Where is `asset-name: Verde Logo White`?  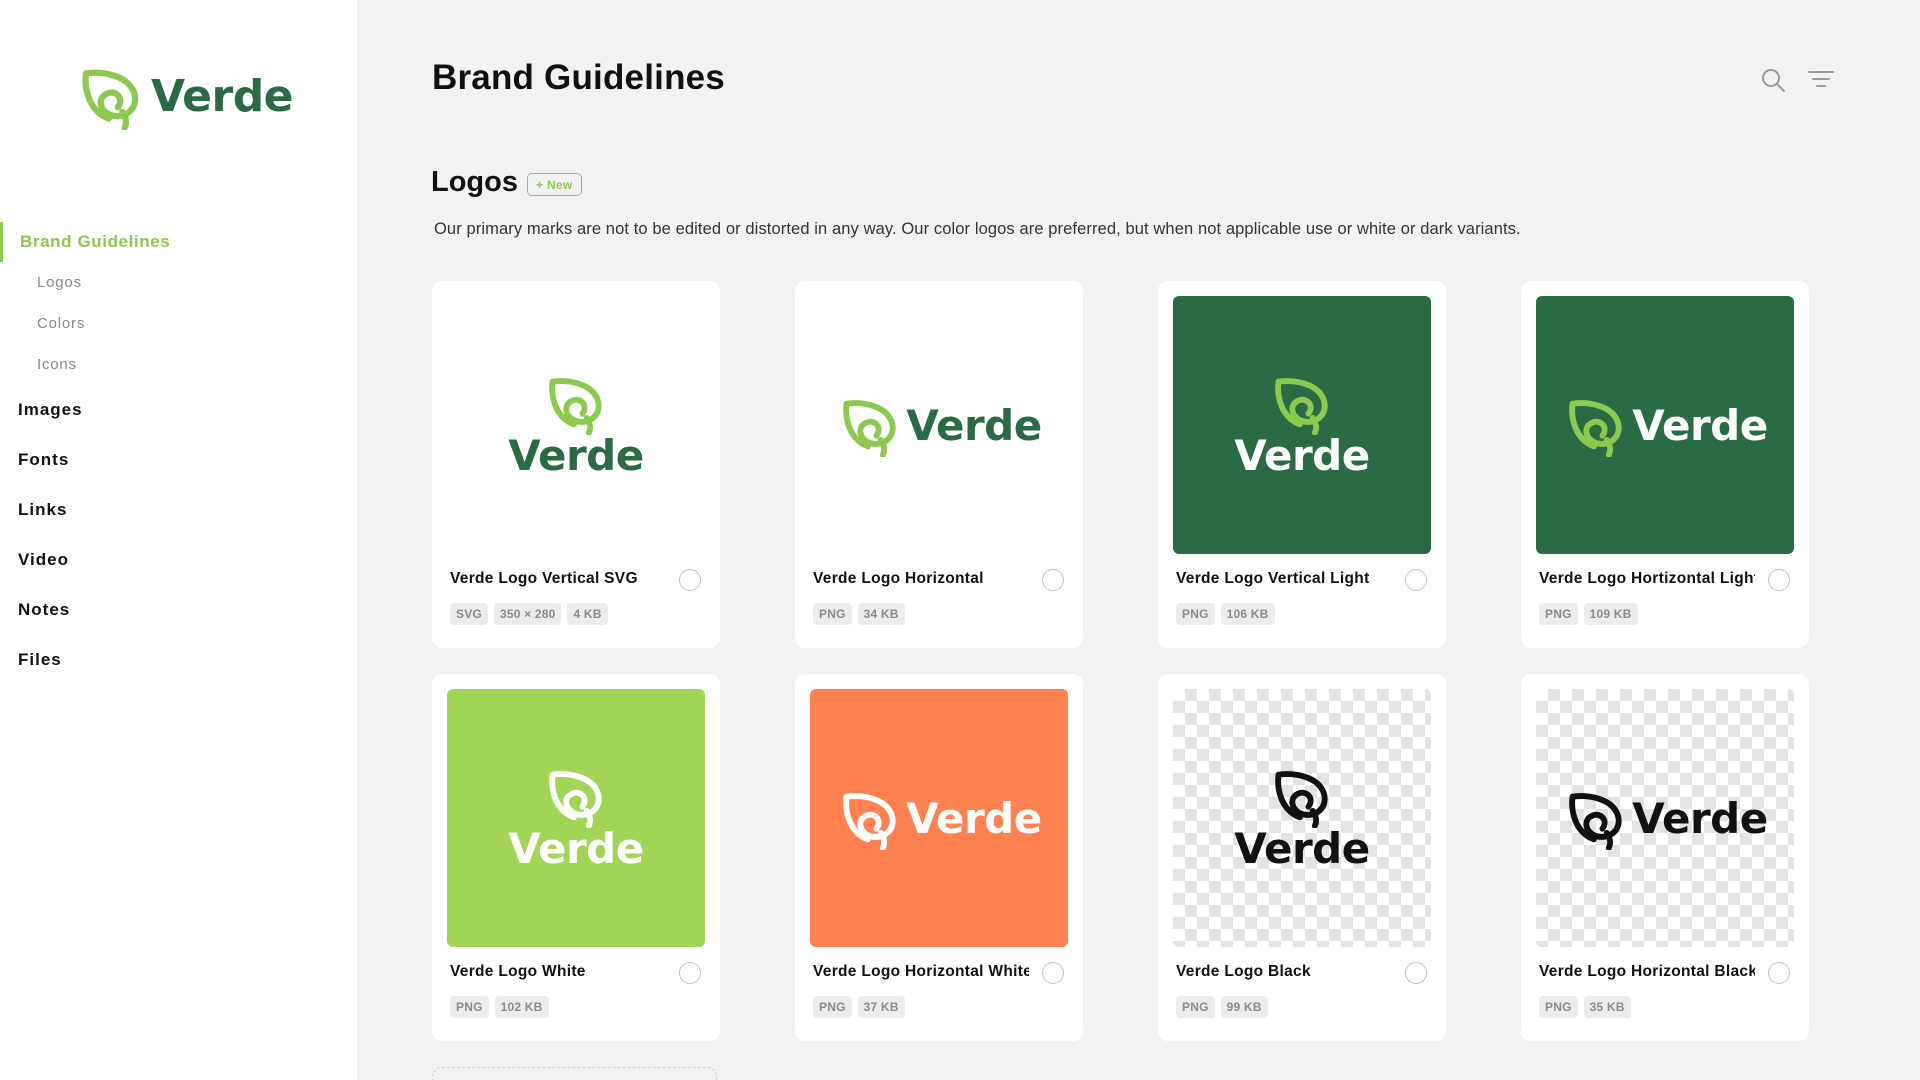 asset-name: Verde Logo White is located at coordinates (518, 971).